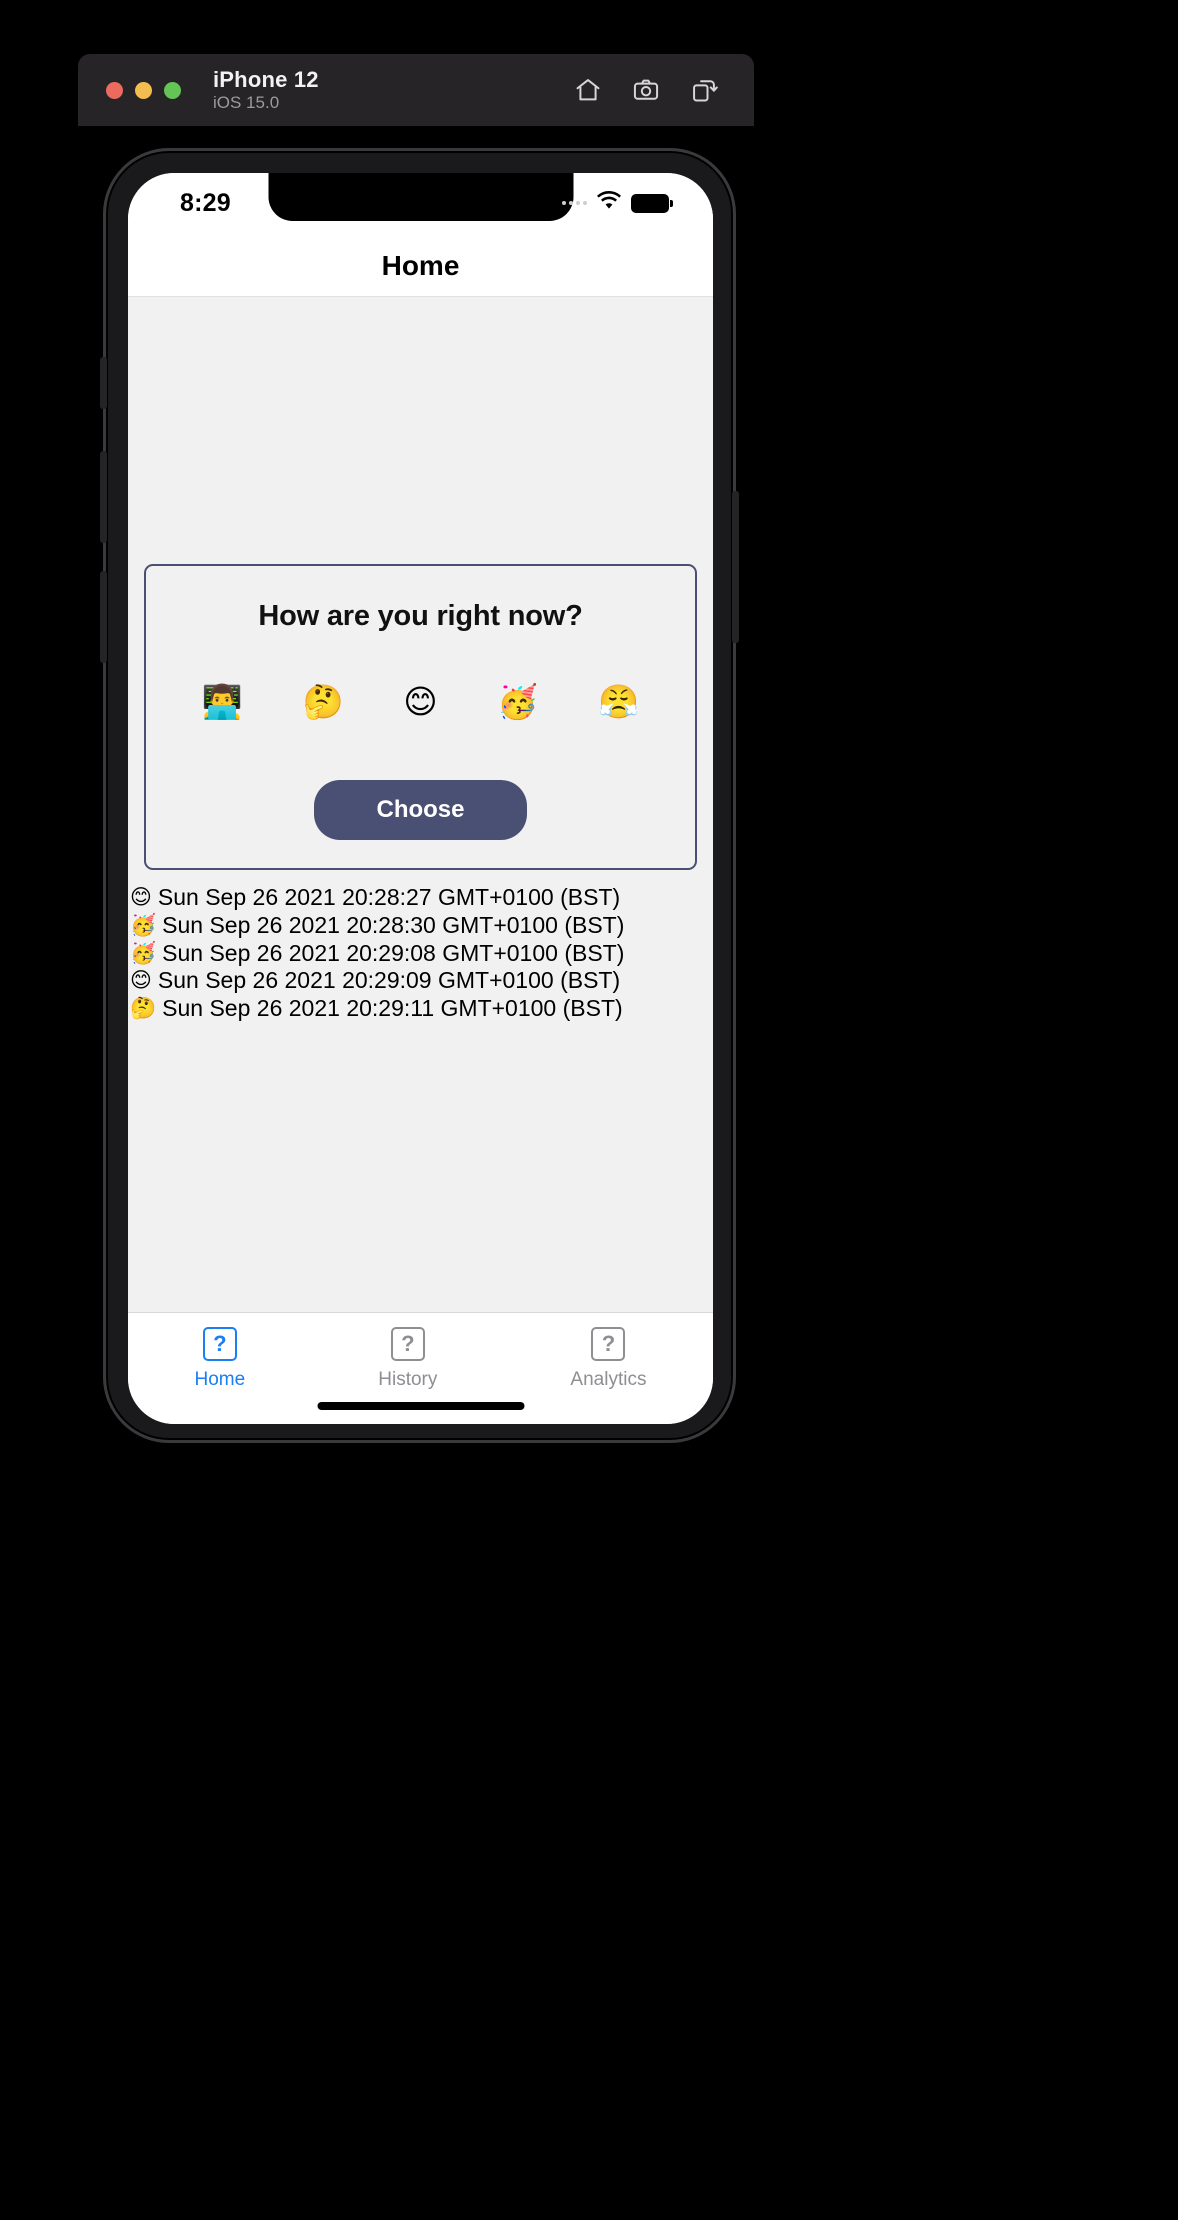 This screenshot has height=2220, width=1178. What do you see at coordinates (392, 1008) in the screenshot?
I see `history-timestamp: Sun Sep 26 2021 20:29:11 GMT+0100 (BST)` at bounding box center [392, 1008].